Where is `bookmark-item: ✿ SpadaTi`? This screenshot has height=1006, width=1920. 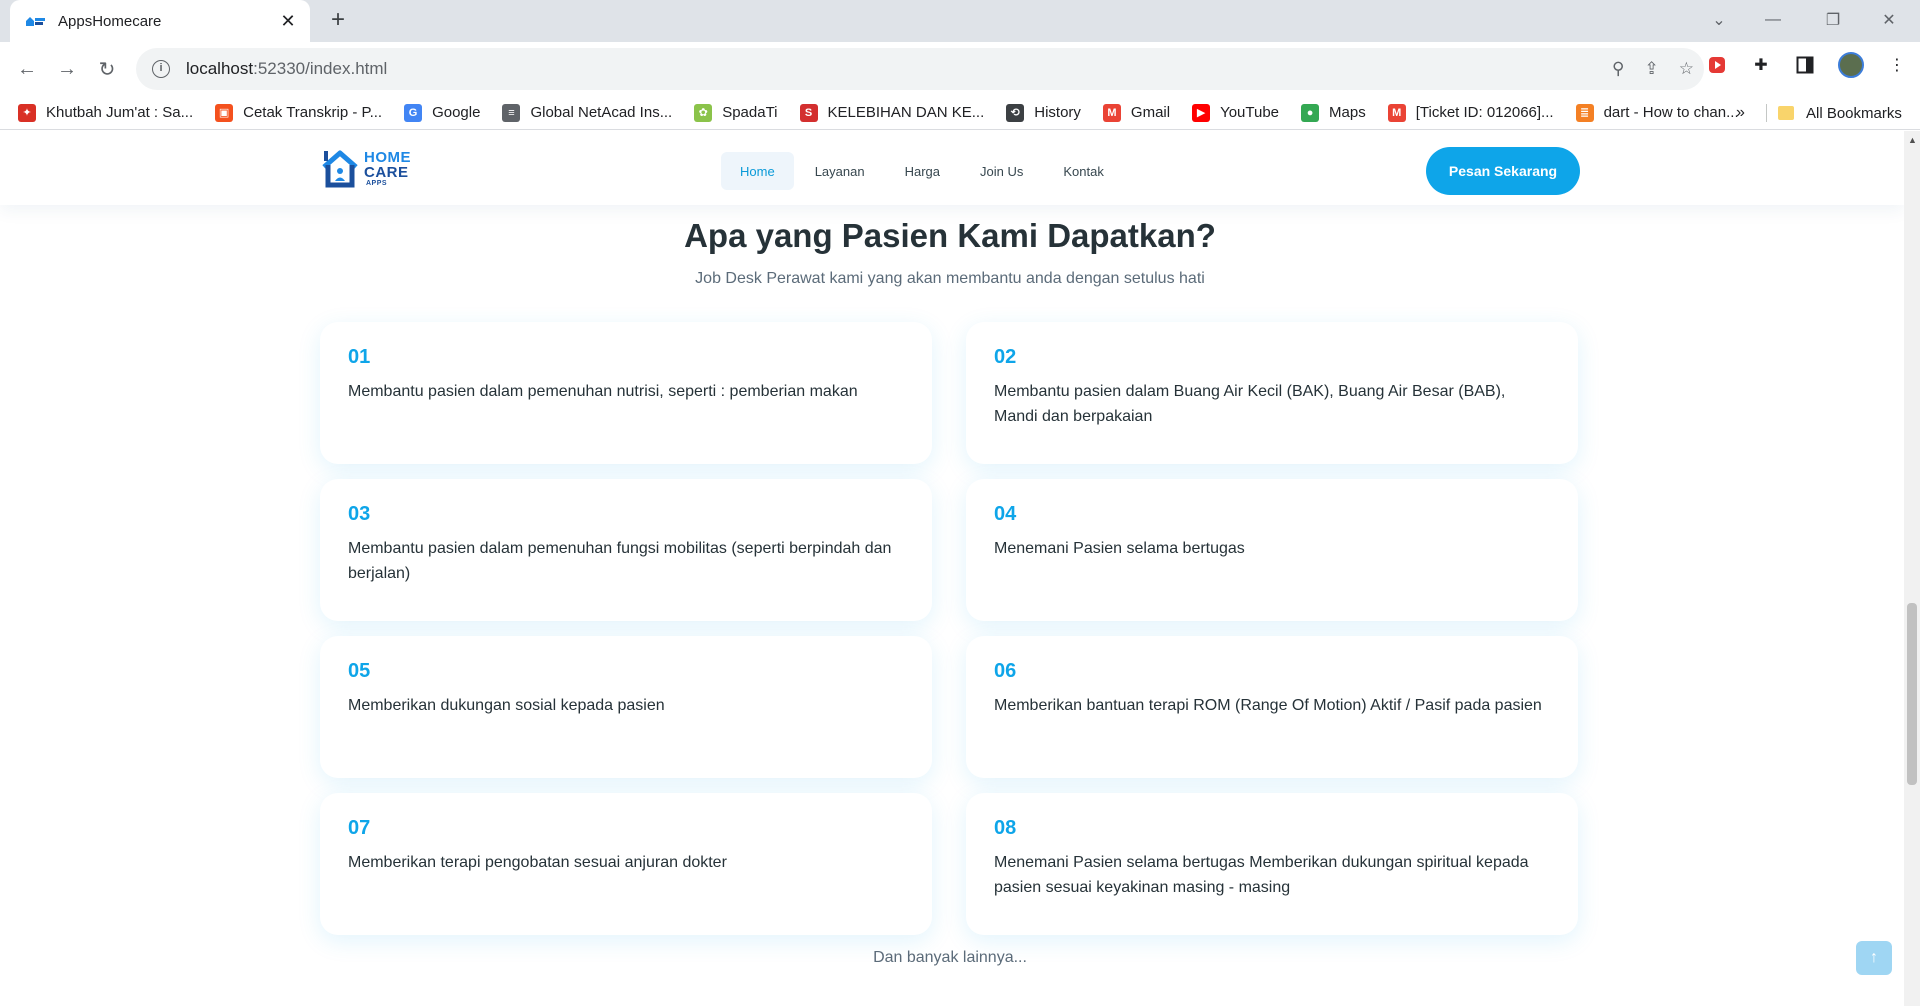 bookmark-item: ✿ SpadaTi is located at coordinates (736, 112).